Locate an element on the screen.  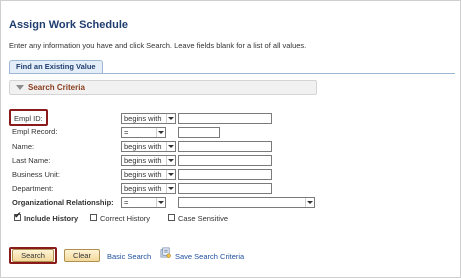
empl-id-highlight is located at coordinates (28, 117).